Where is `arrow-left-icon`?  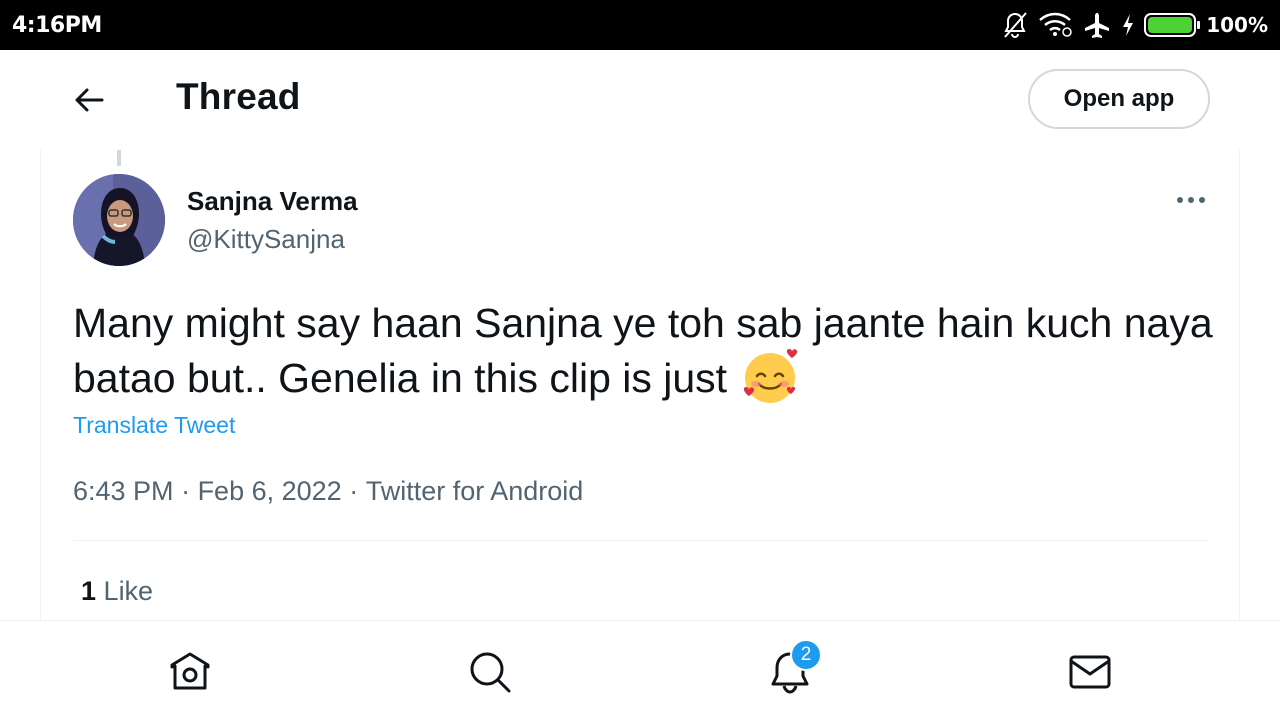
arrow-left-icon is located at coordinates (89, 100).